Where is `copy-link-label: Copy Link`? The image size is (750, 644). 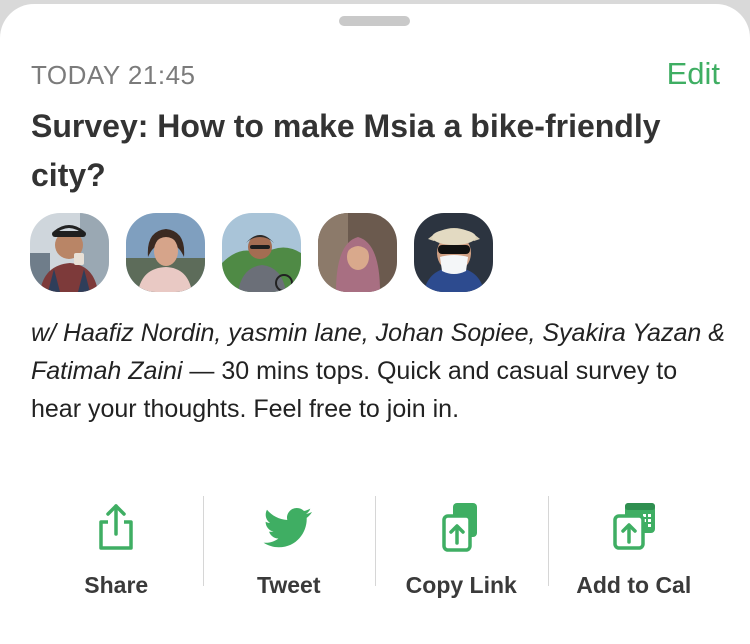
copy-link-label: Copy Link is located at coordinates (461, 585).